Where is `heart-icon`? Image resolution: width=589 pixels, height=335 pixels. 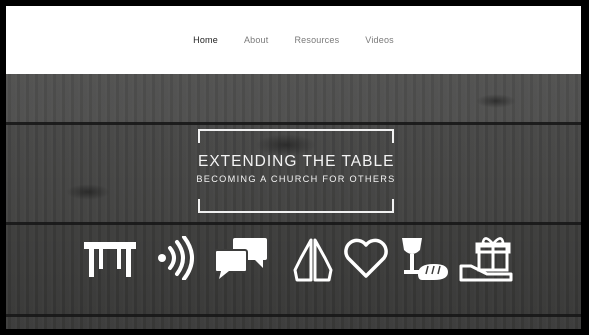 heart-icon is located at coordinates (366, 258).